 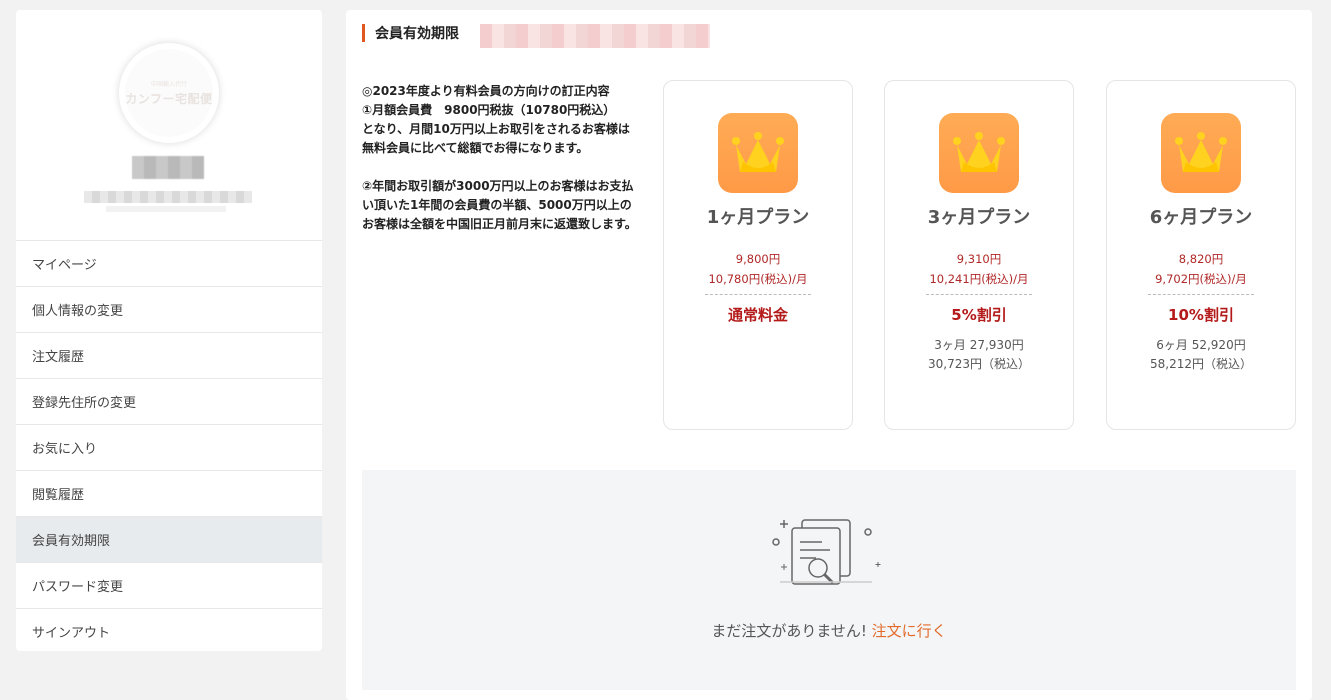 What do you see at coordinates (71, 541) in the screenshot?
I see `sidebar-item-label: 会員有効期限` at bounding box center [71, 541].